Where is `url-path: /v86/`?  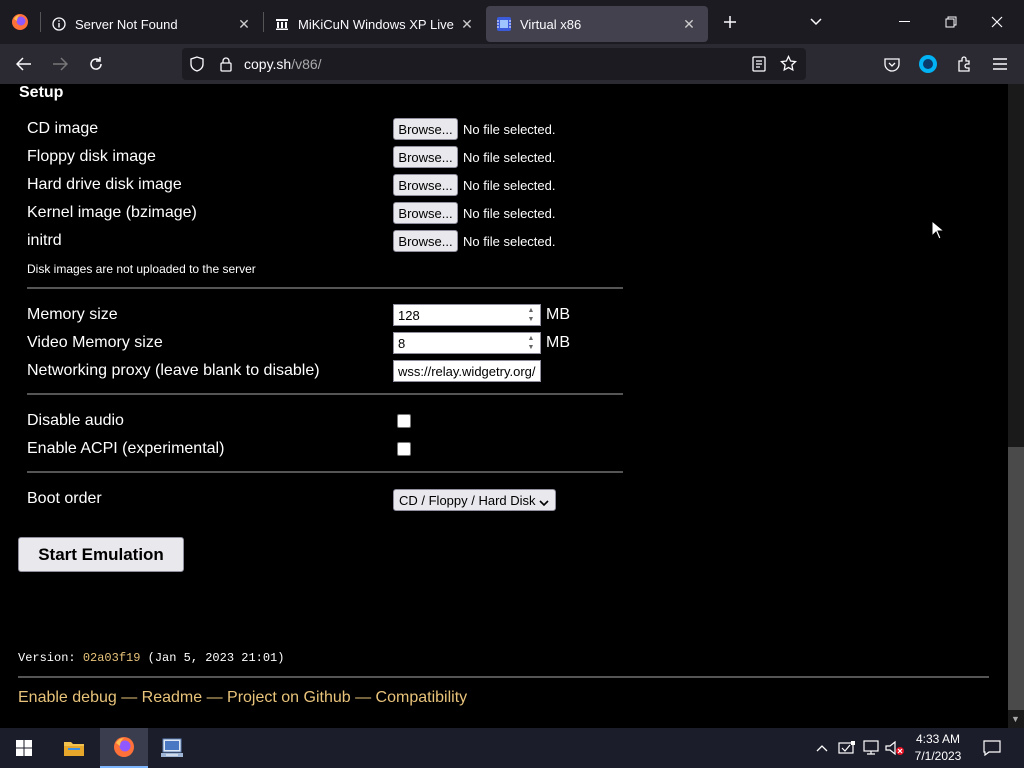 url-path: /v86/ is located at coordinates (306, 64).